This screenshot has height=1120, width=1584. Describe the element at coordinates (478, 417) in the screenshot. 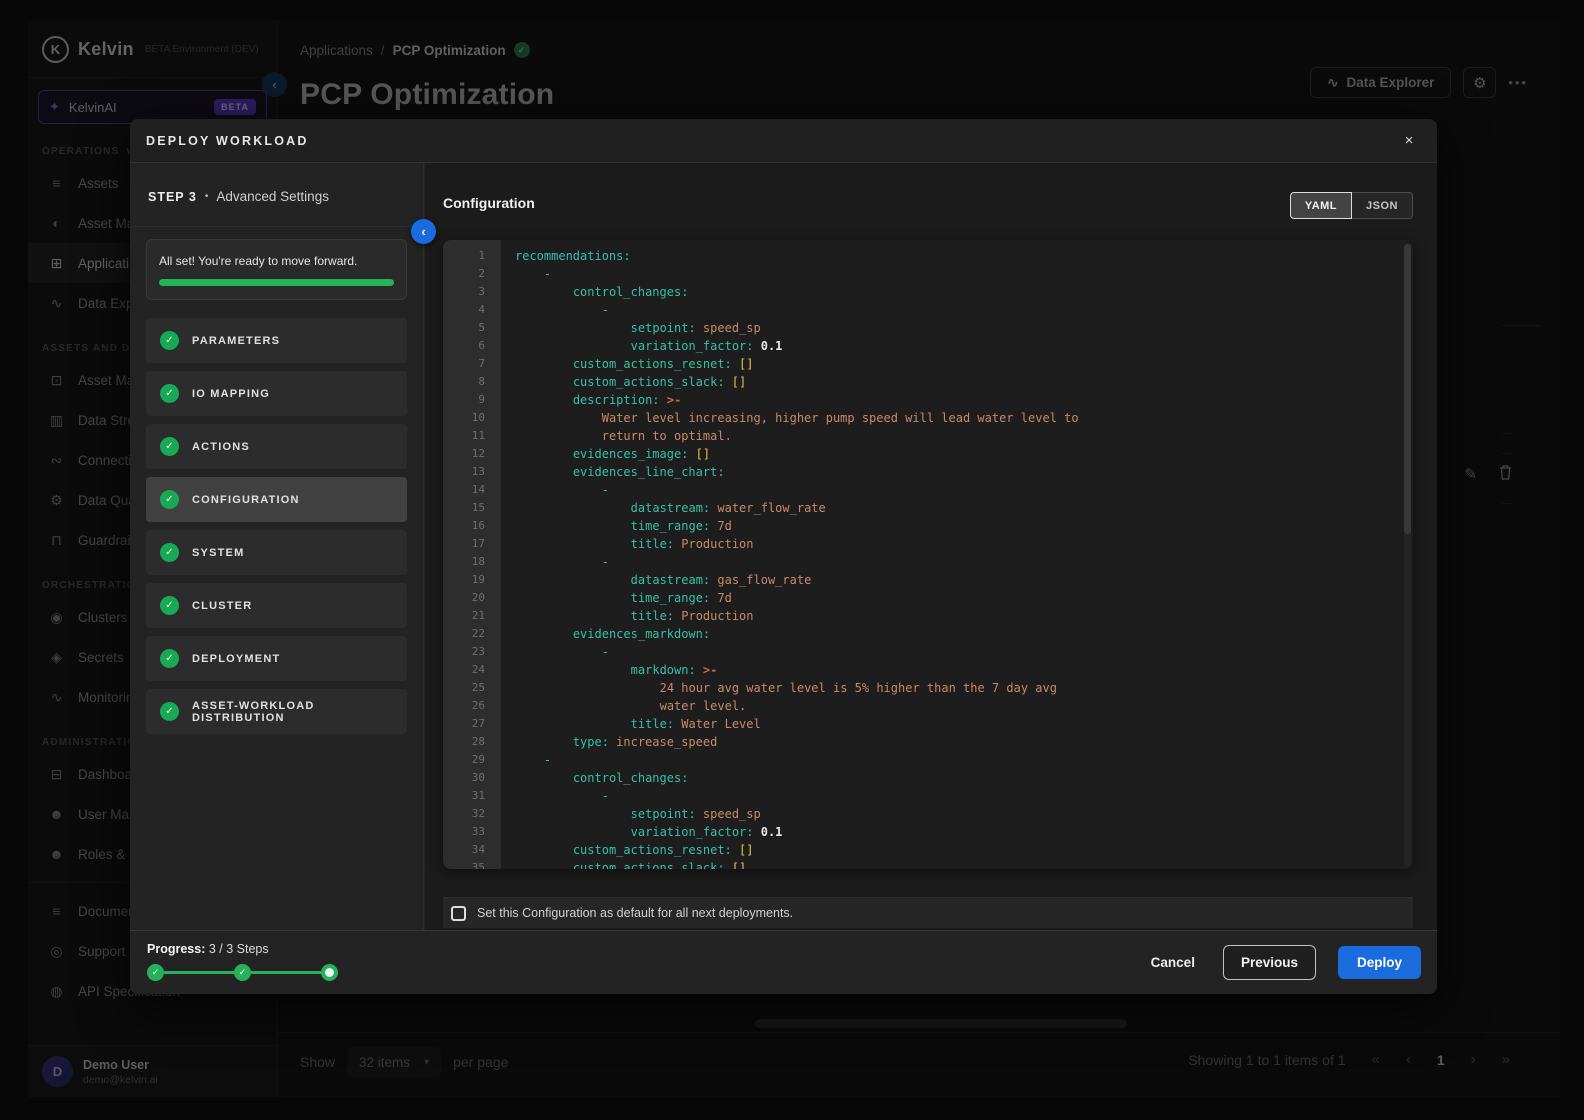

I see `line-number: 10` at that location.